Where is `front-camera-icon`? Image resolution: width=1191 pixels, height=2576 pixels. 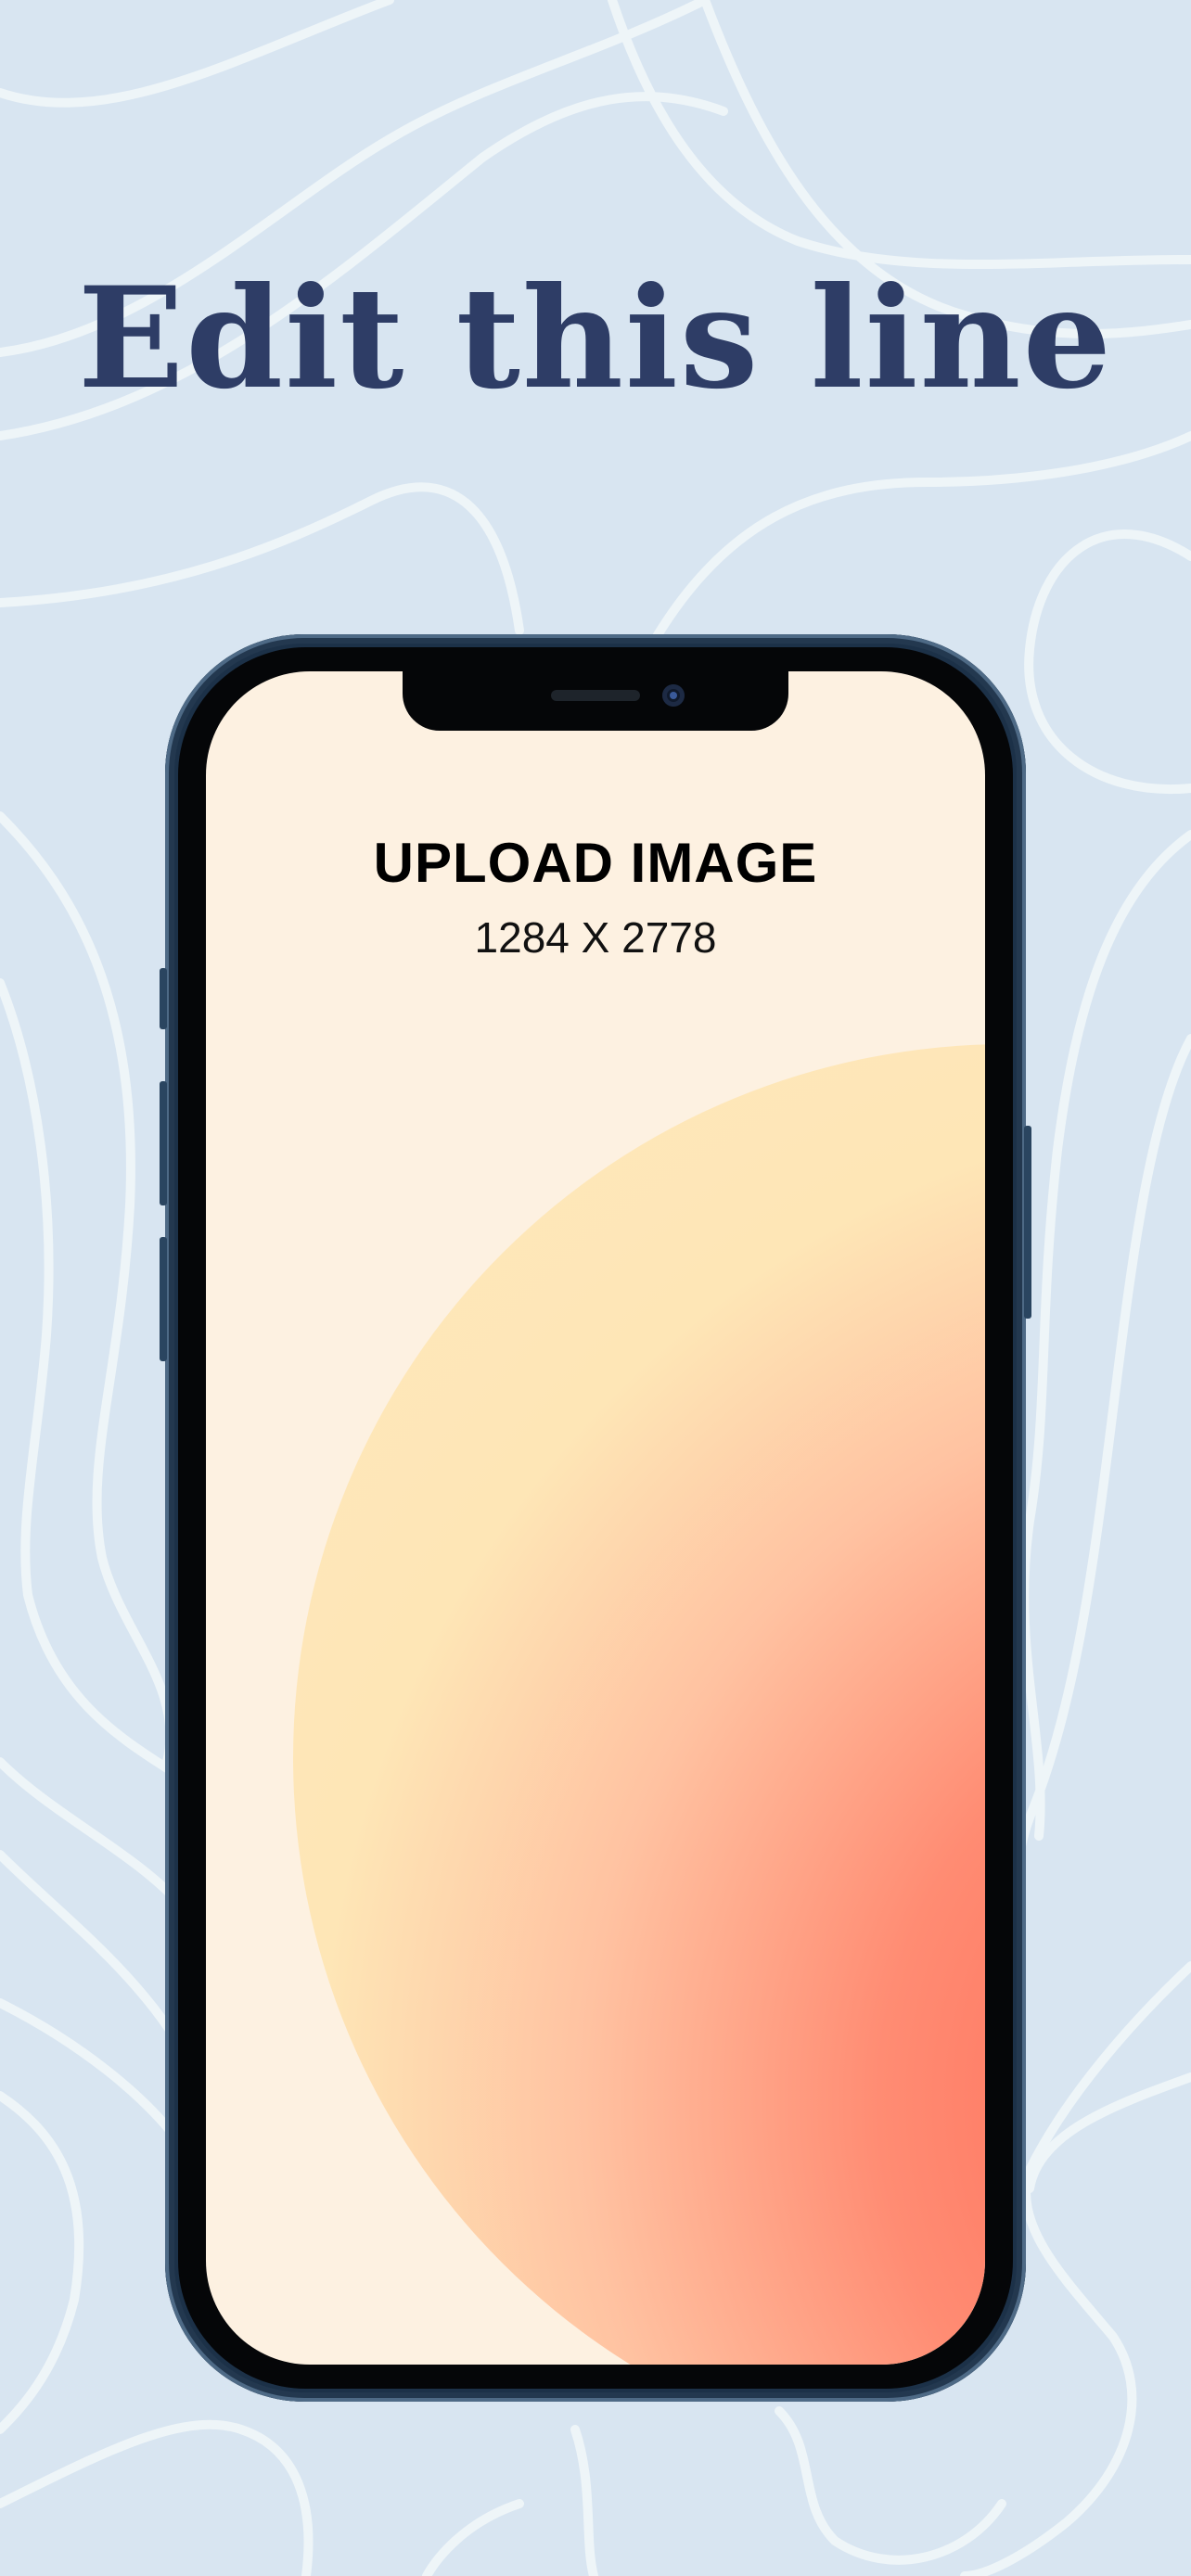 front-camera-icon is located at coordinates (673, 695).